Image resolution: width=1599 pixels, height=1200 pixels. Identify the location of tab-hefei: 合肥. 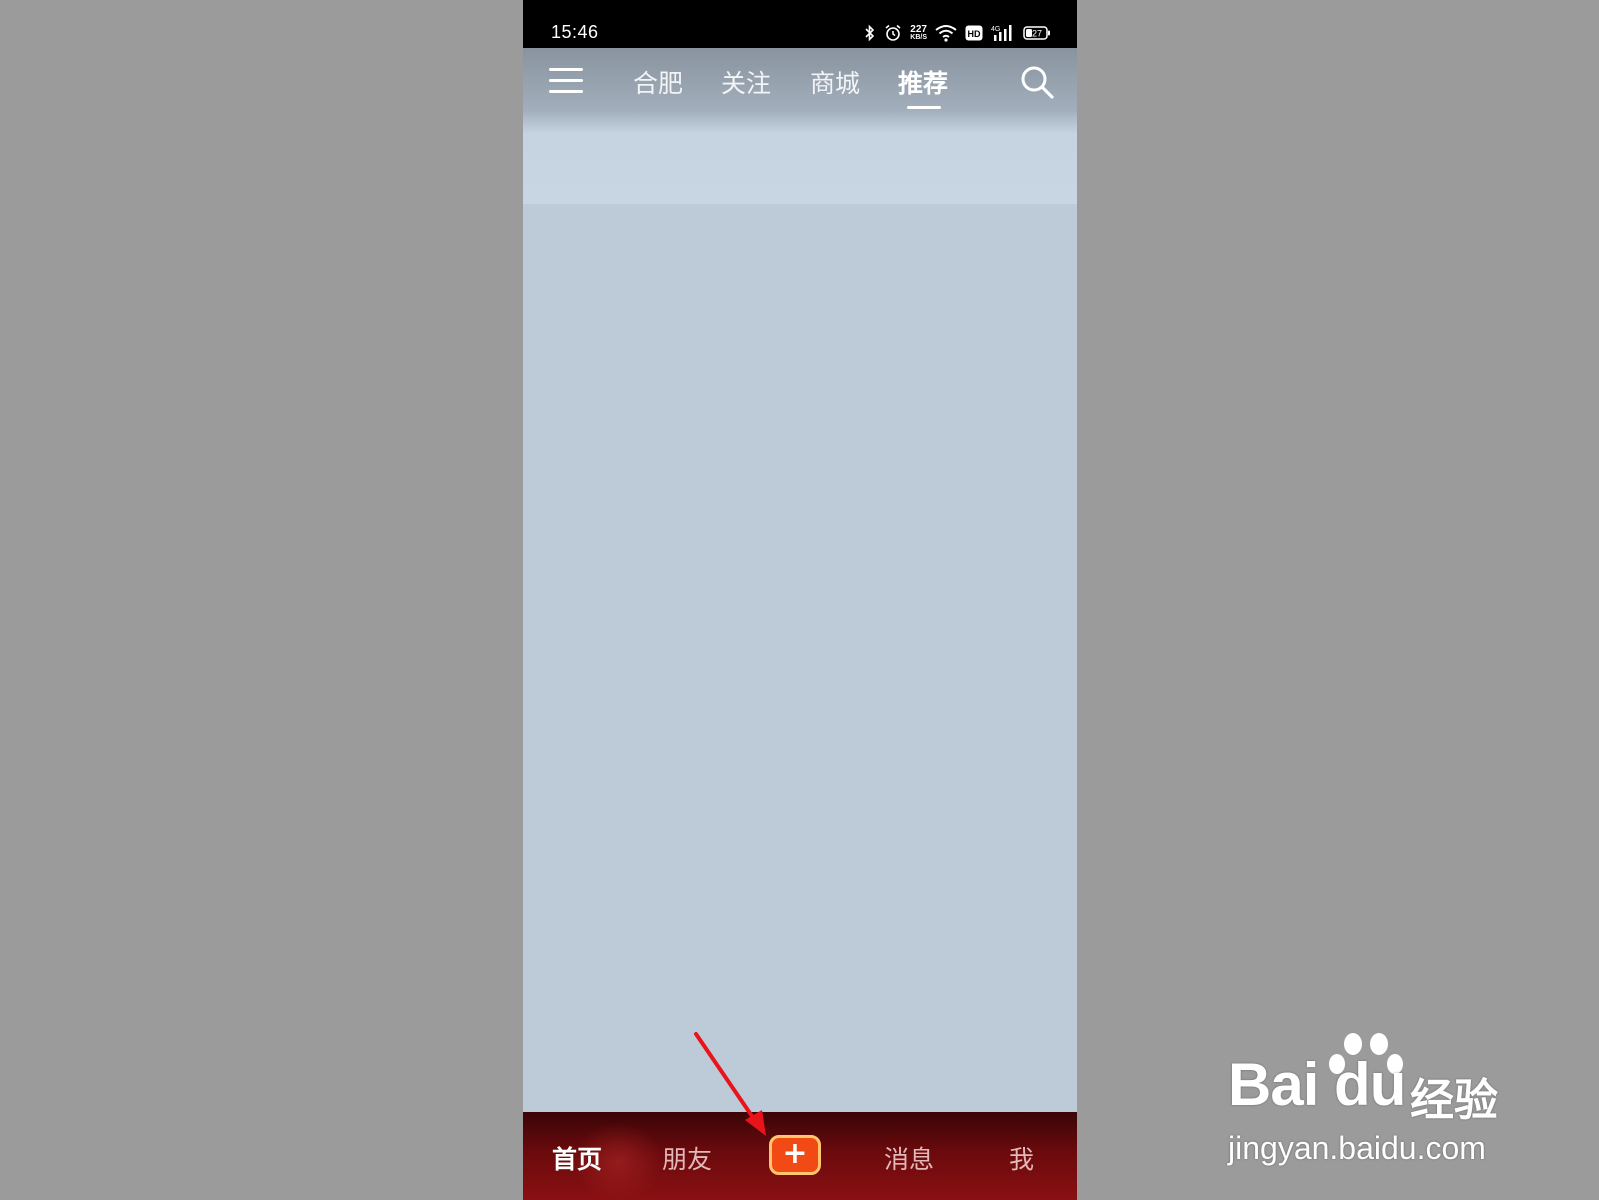
(658, 82).